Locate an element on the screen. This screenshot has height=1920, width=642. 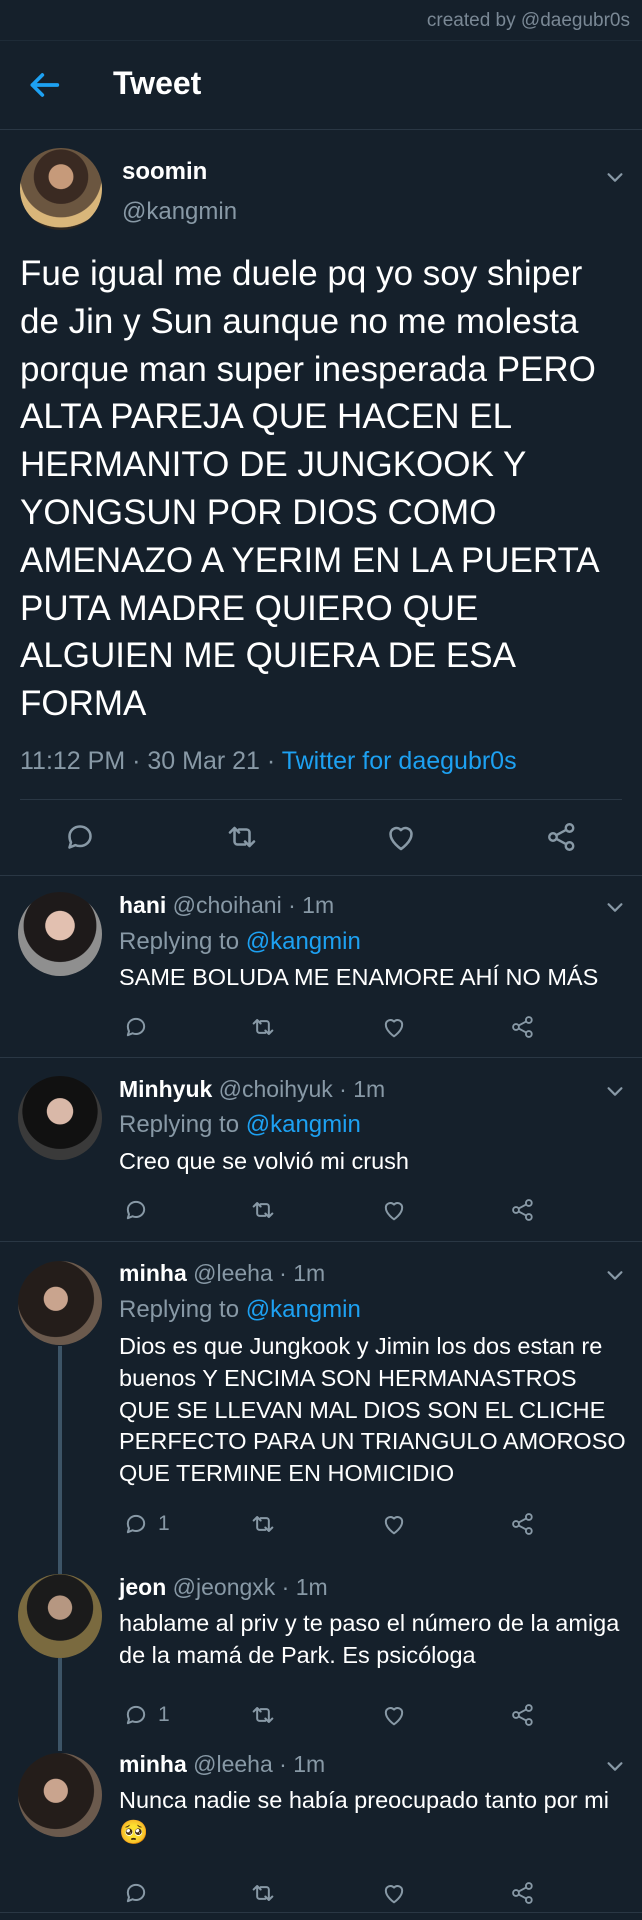
reply-header: hani @choihani · 1m is located at coordinates (227, 905).